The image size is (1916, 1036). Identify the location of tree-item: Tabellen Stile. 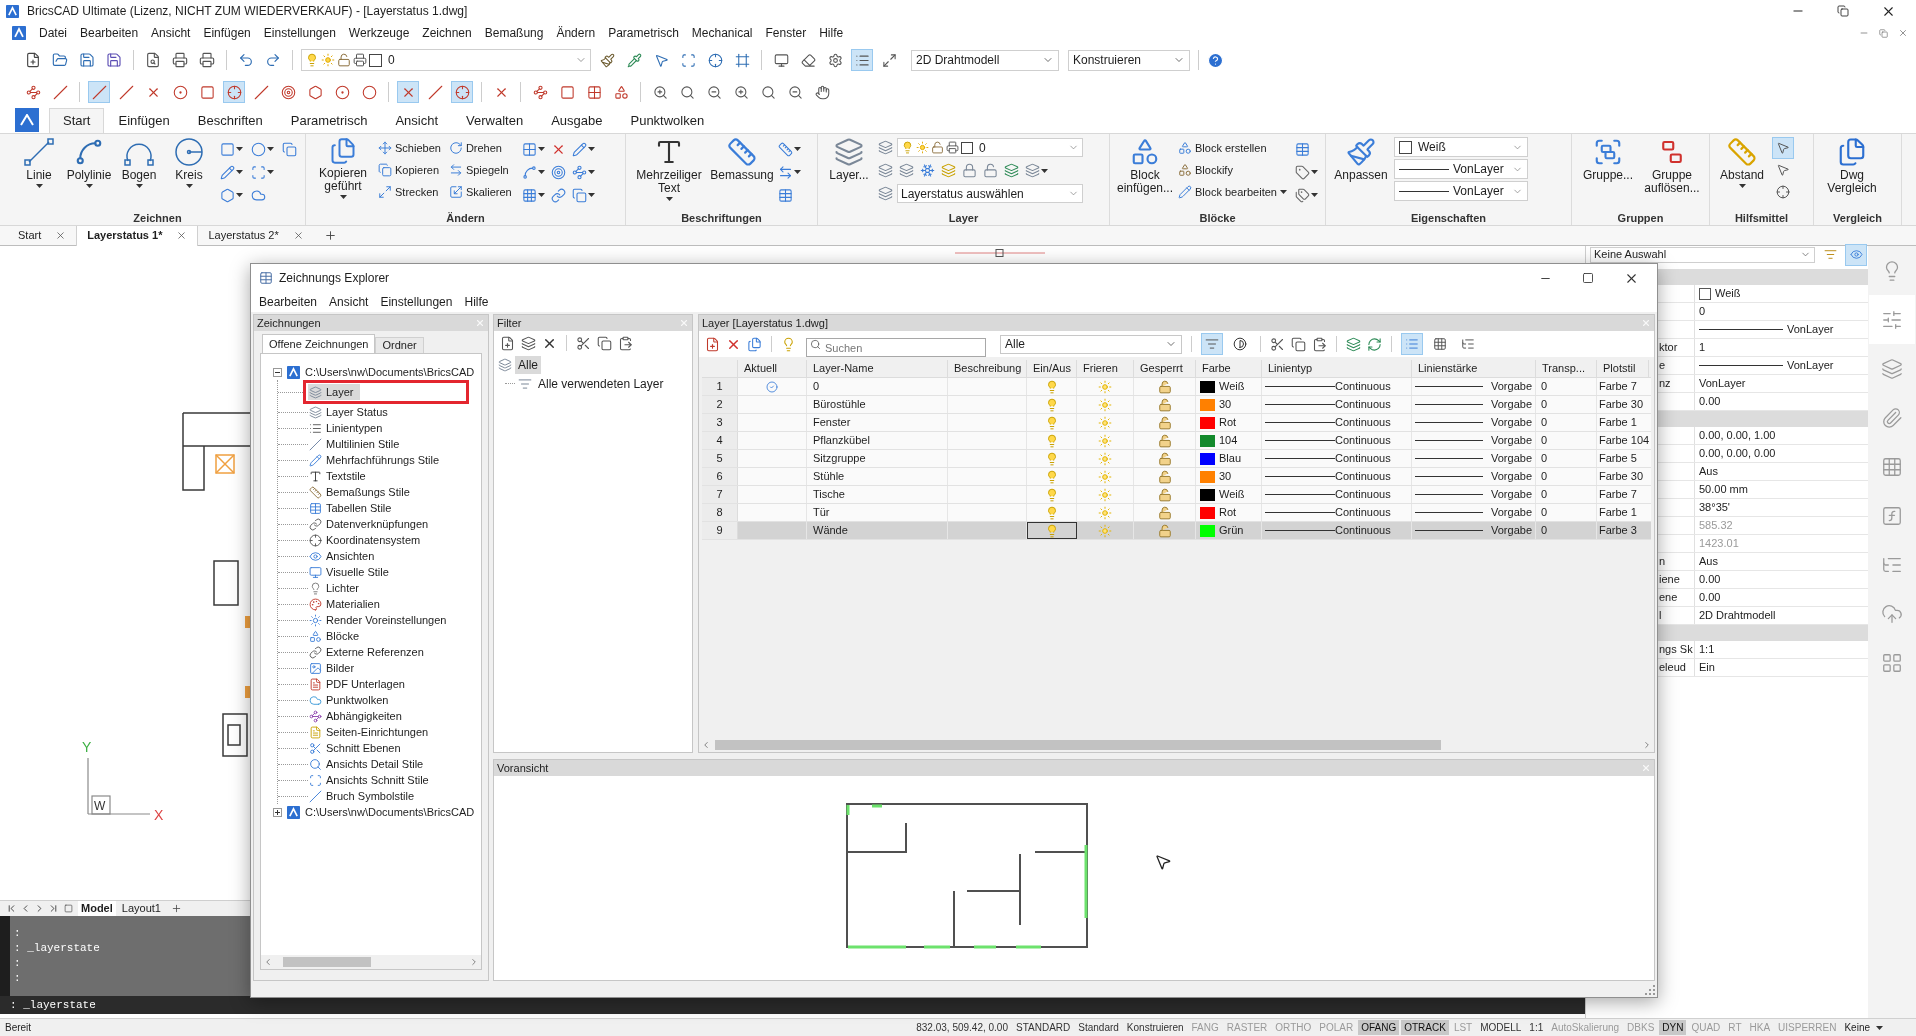
(353, 508).